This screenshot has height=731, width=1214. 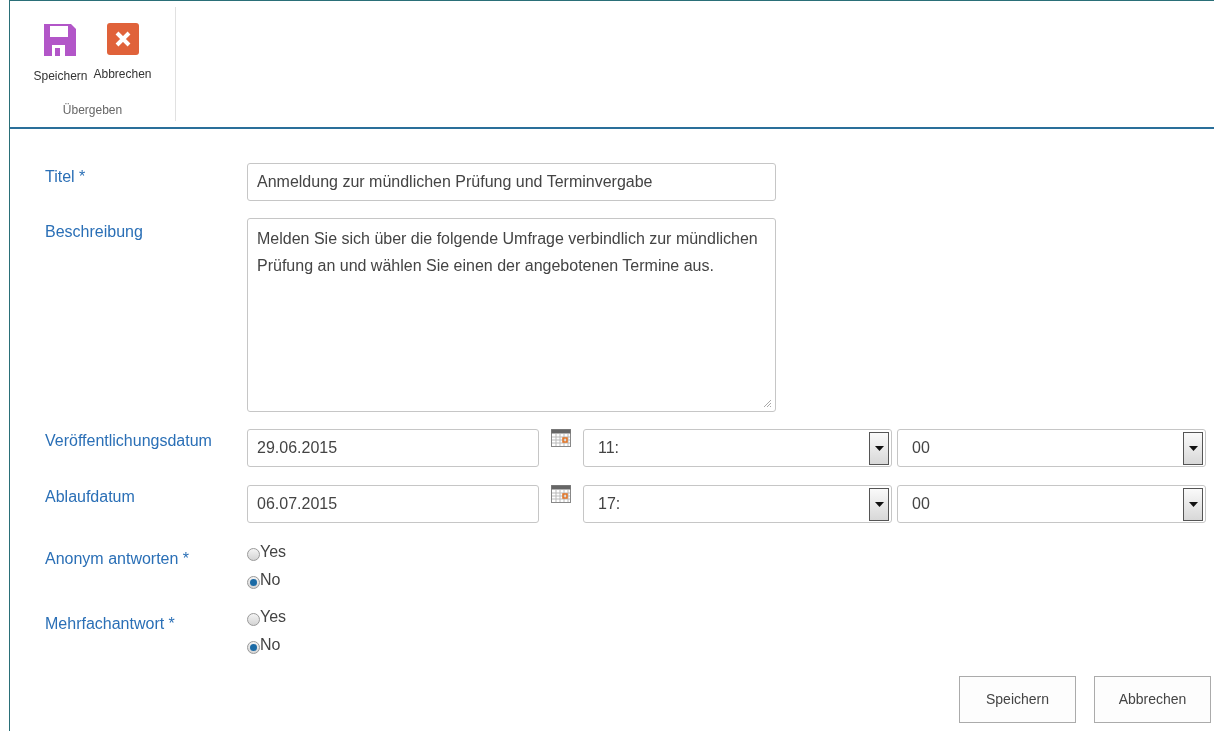 I want to click on resize-grip-icon, so click(x=767, y=403).